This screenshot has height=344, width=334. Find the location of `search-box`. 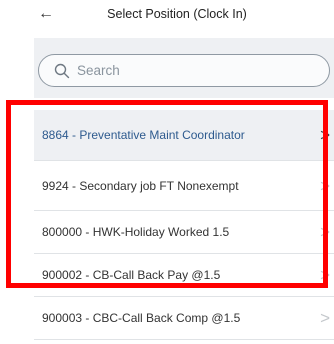

search-box is located at coordinates (184, 70).